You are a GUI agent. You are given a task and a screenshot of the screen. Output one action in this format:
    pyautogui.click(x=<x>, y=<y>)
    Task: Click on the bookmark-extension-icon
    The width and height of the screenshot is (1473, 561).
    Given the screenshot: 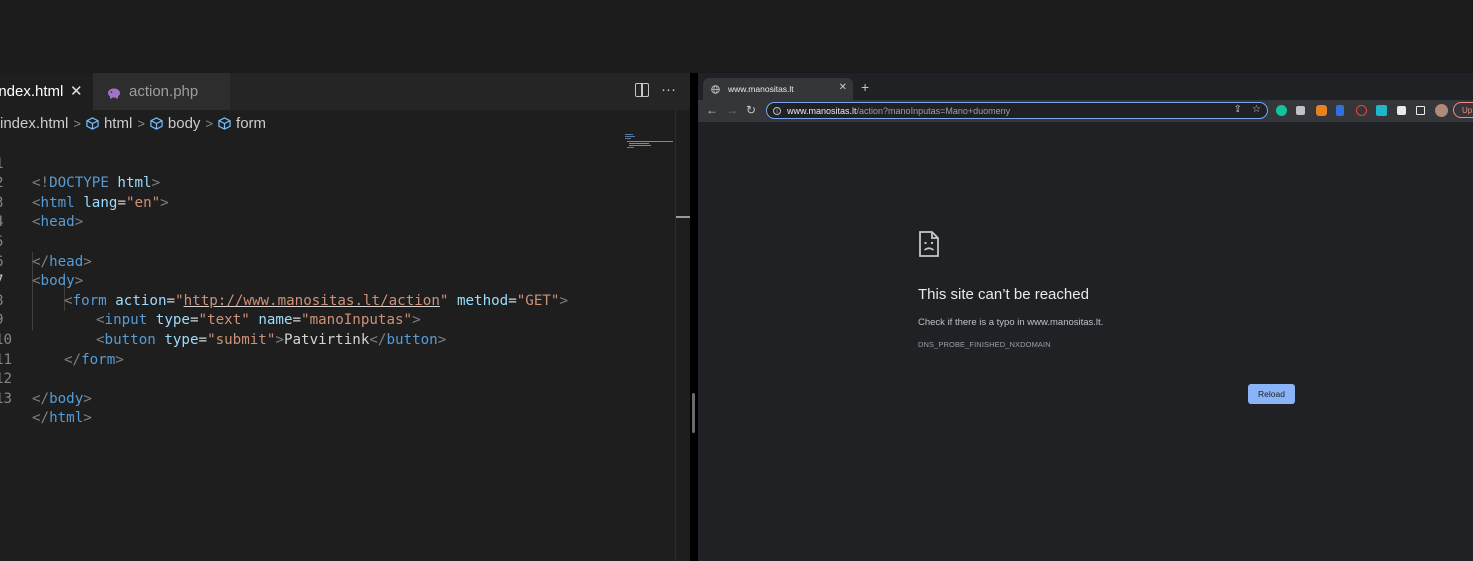 What is the action you would take?
    pyautogui.click(x=1340, y=110)
    